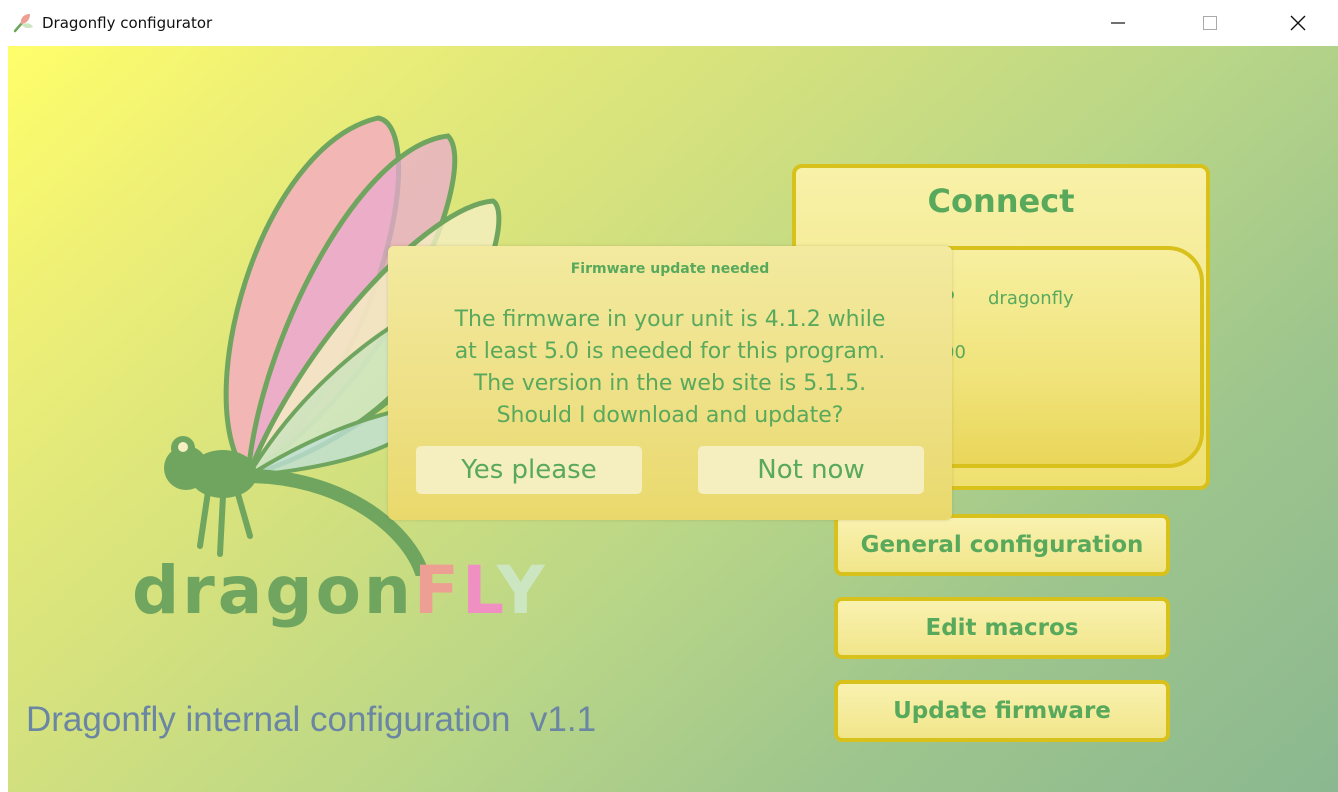 Image resolution: width=1338 pixels, height=792 pixels. What do you see at coordinates (529, 470) in the screenshot?
I see `yes-please-button: Yes please` at bounding box center [529, 470].